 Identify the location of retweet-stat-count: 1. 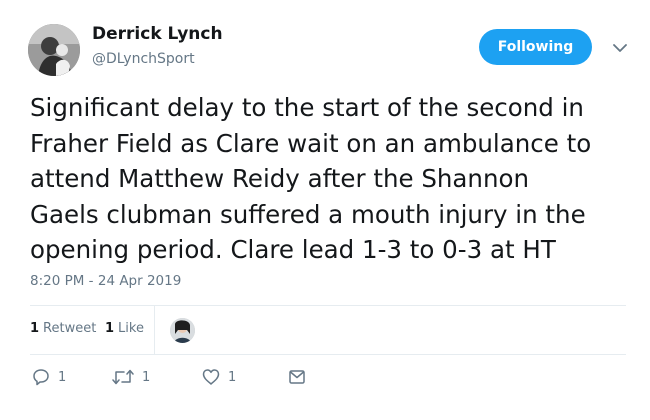
(35, 328).